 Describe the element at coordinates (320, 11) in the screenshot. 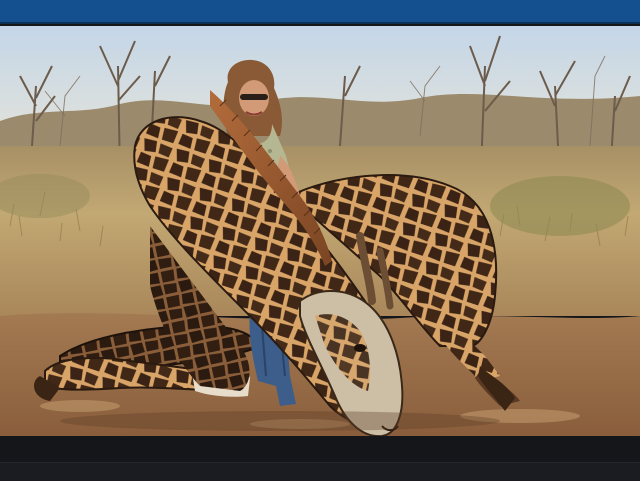

I see `top-title-bar` at that location.